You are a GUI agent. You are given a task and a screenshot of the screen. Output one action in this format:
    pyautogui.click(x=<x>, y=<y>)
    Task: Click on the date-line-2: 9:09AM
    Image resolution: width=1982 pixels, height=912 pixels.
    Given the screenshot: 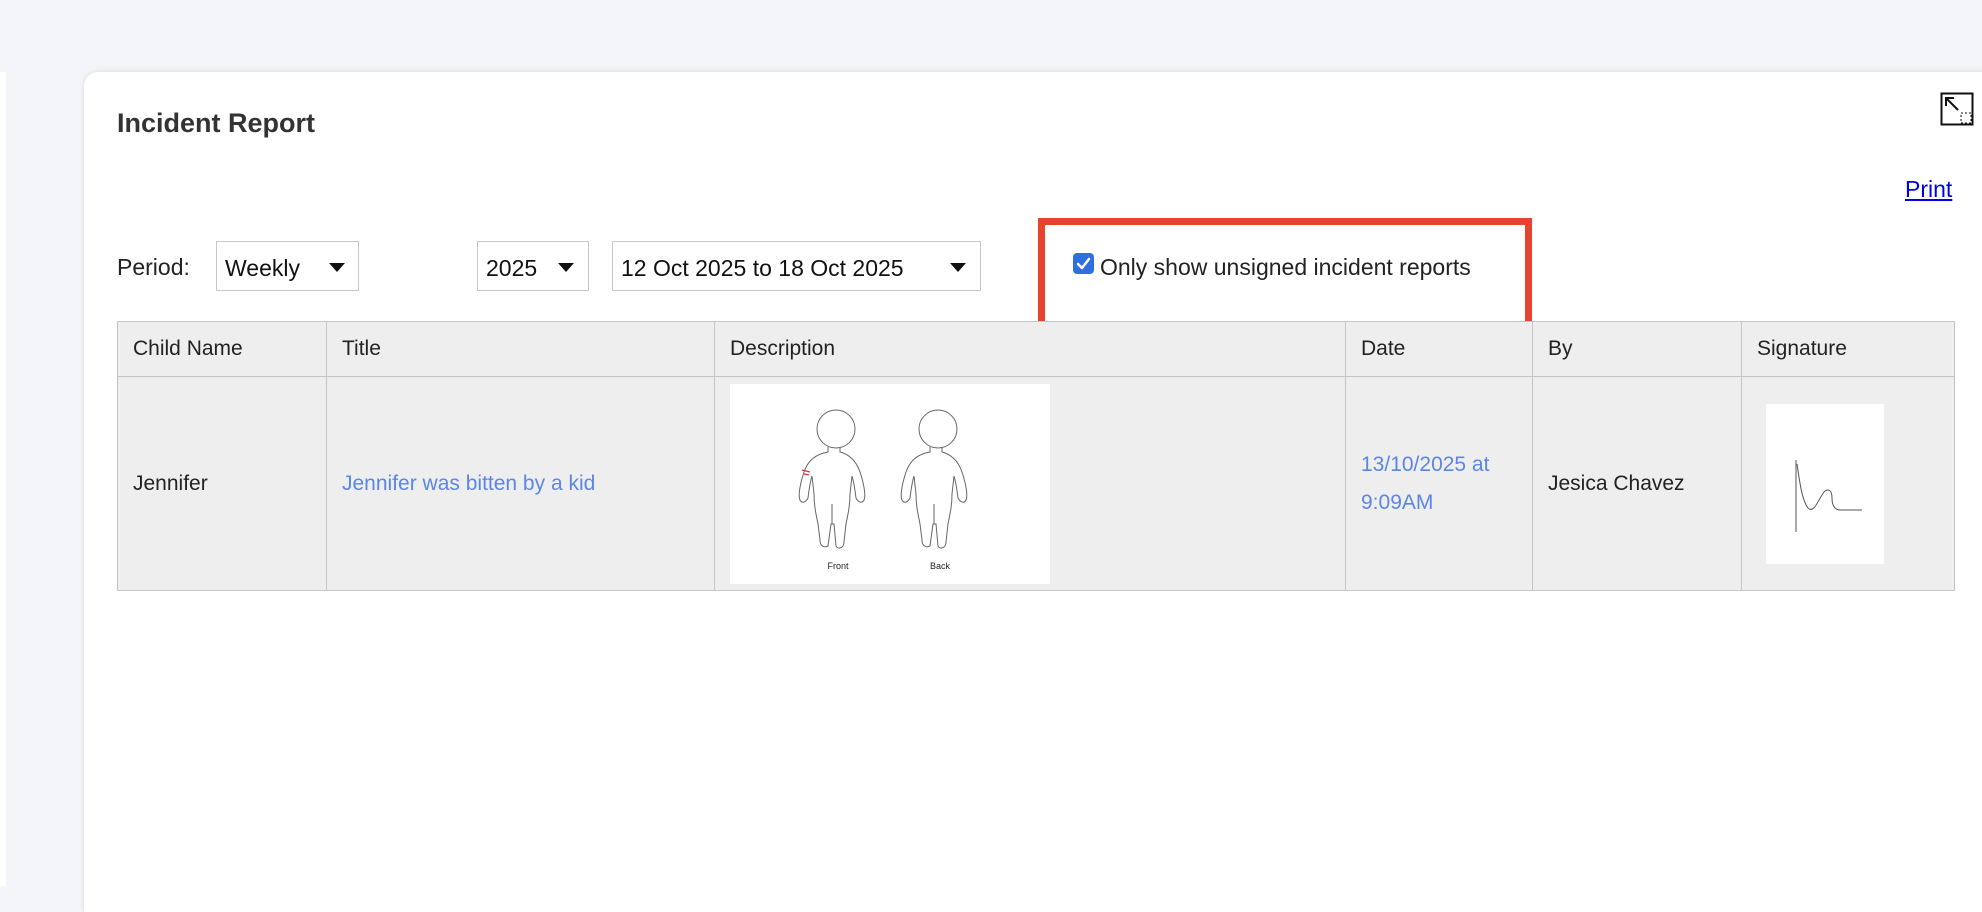 What is the action you would take?
    pyautogui.click(x=1397, y=502)
    